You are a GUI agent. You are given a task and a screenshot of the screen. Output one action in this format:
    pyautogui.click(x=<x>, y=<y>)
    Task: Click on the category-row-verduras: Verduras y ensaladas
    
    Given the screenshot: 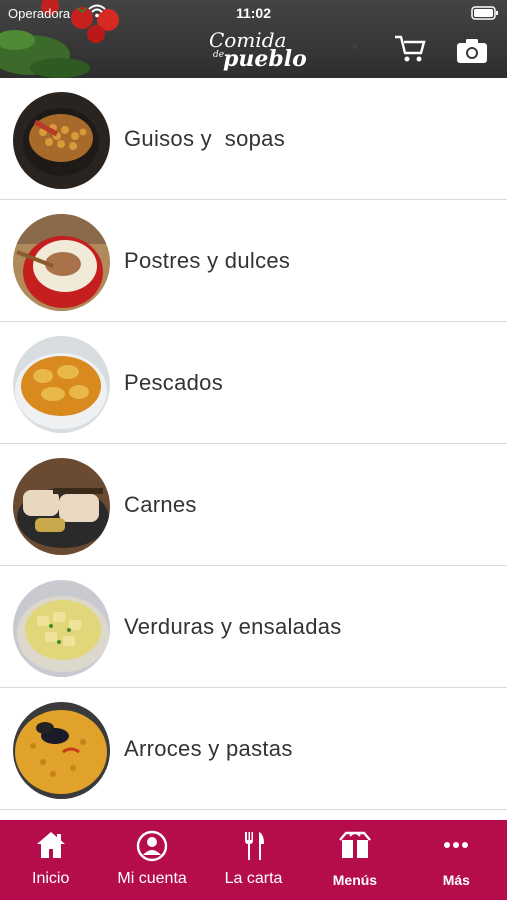 What is the action you would take?
    pyautogui.click(x=253, y=627)
    